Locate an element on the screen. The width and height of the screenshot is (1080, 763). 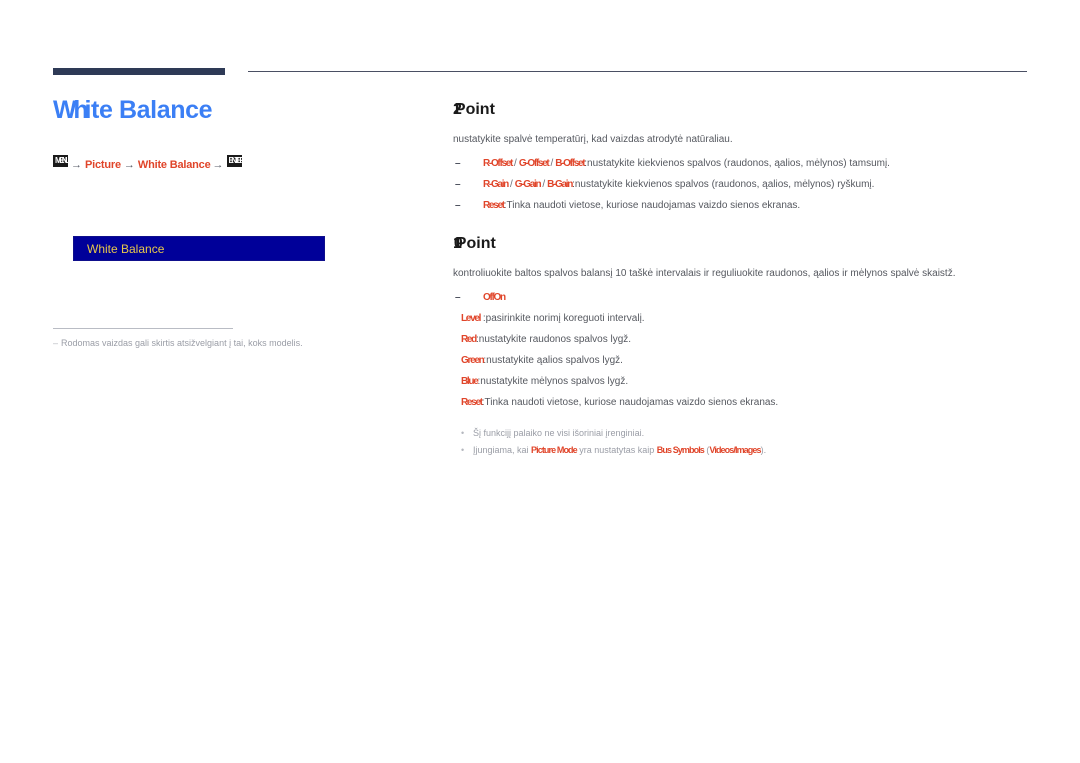
footnote-marker: – is located at coordinates (56, 343).